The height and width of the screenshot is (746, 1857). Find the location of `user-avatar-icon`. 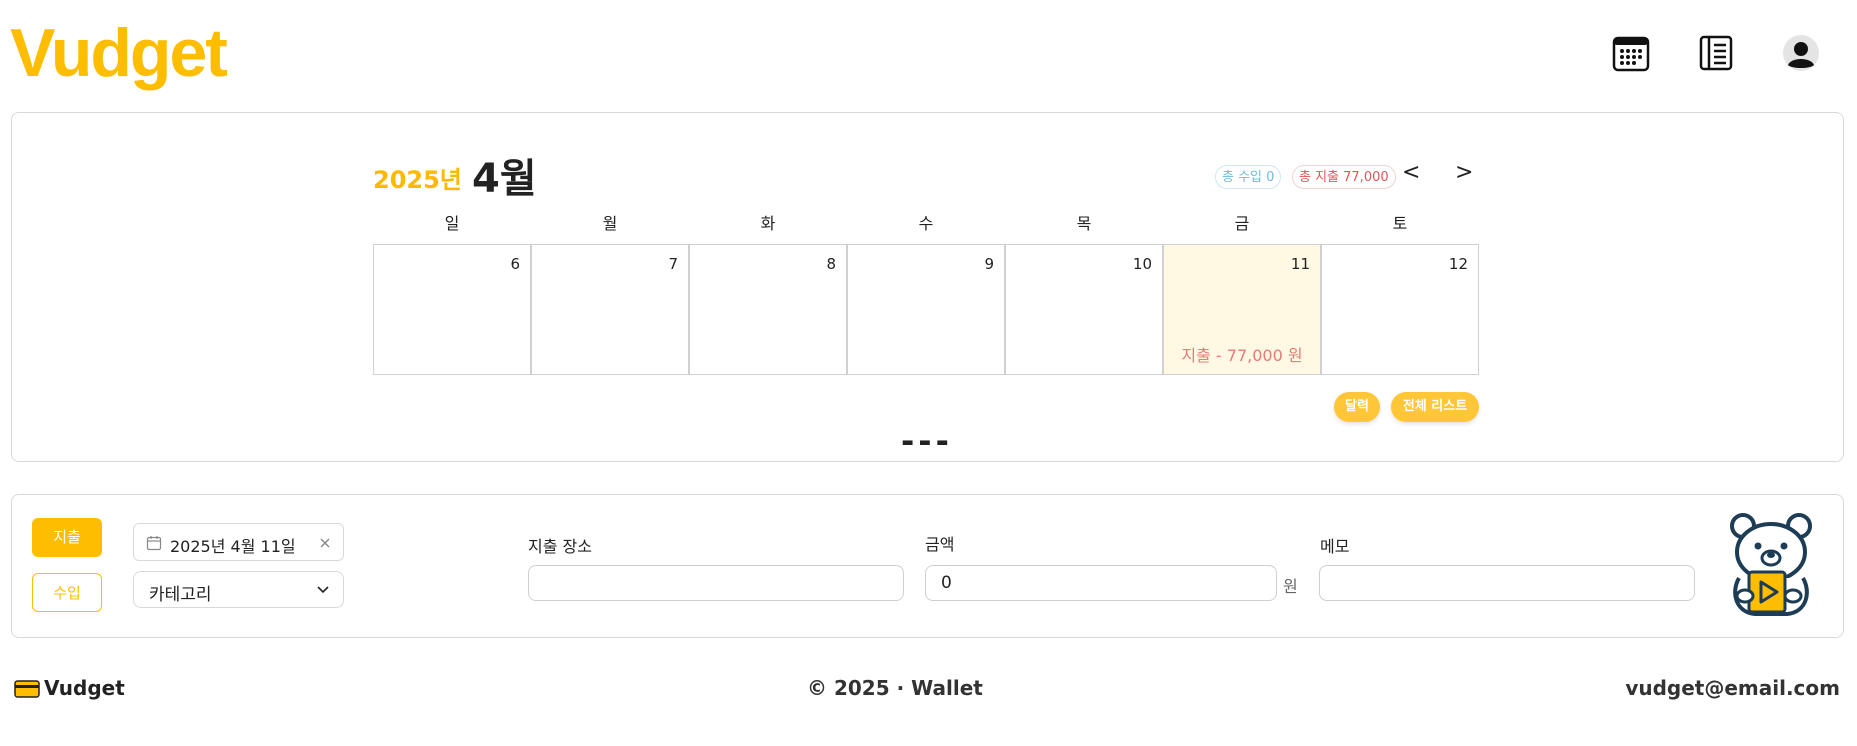

user-avatar-icon is located at coordinates (1801, 53).